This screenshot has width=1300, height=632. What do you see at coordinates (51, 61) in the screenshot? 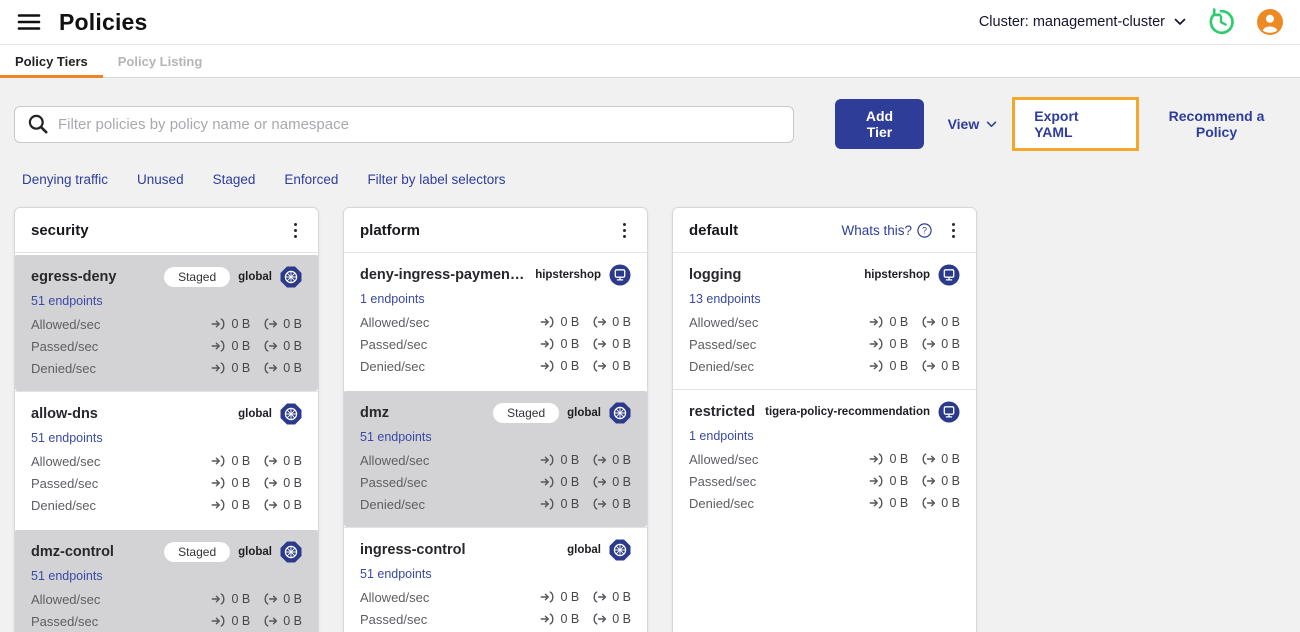
I see `tab-policy-tiers: Policy Tiers` at bounding box center [51, 61].